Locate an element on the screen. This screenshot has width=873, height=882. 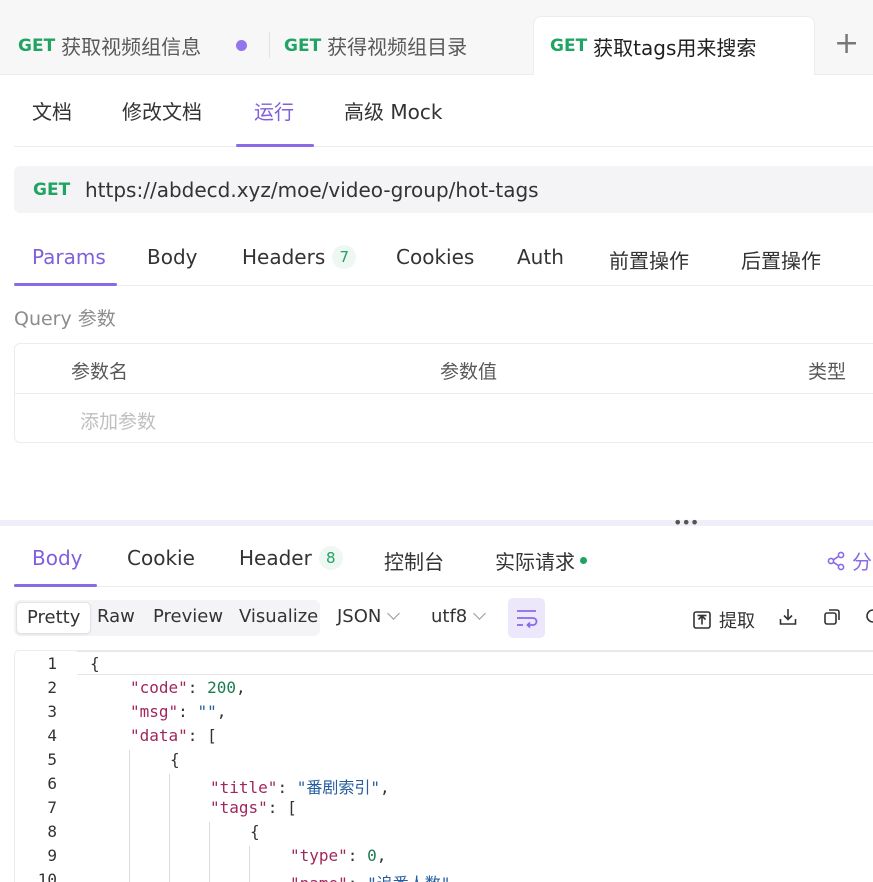
add-param-input: 添加参数 is located at coordinates (118, 420).